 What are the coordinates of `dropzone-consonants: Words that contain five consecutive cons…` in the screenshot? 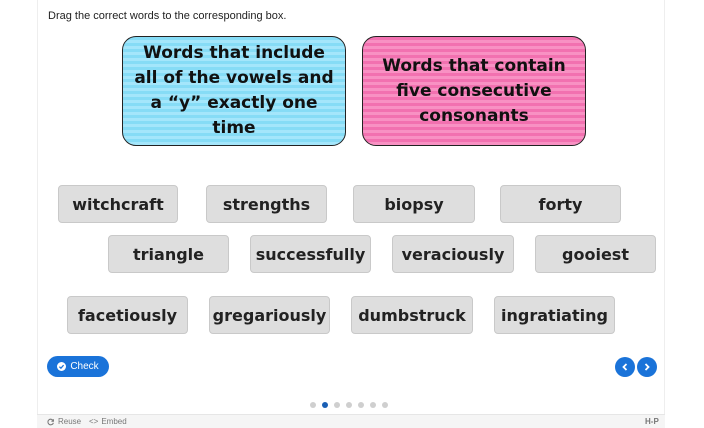 It's located at (474, 91).